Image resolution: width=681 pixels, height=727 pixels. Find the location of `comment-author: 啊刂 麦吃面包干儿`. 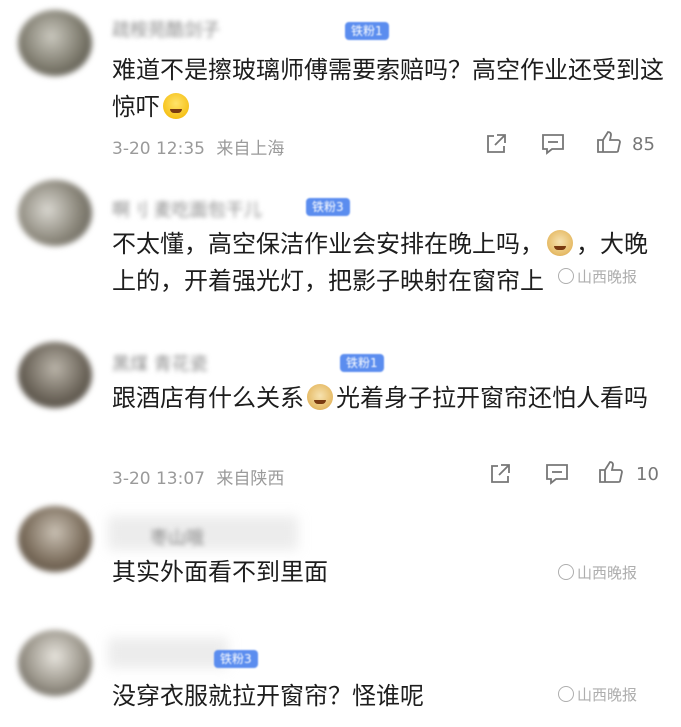

comment-author: 啊刂 麦吃面包干儿 is located at coordinates (187, 208).